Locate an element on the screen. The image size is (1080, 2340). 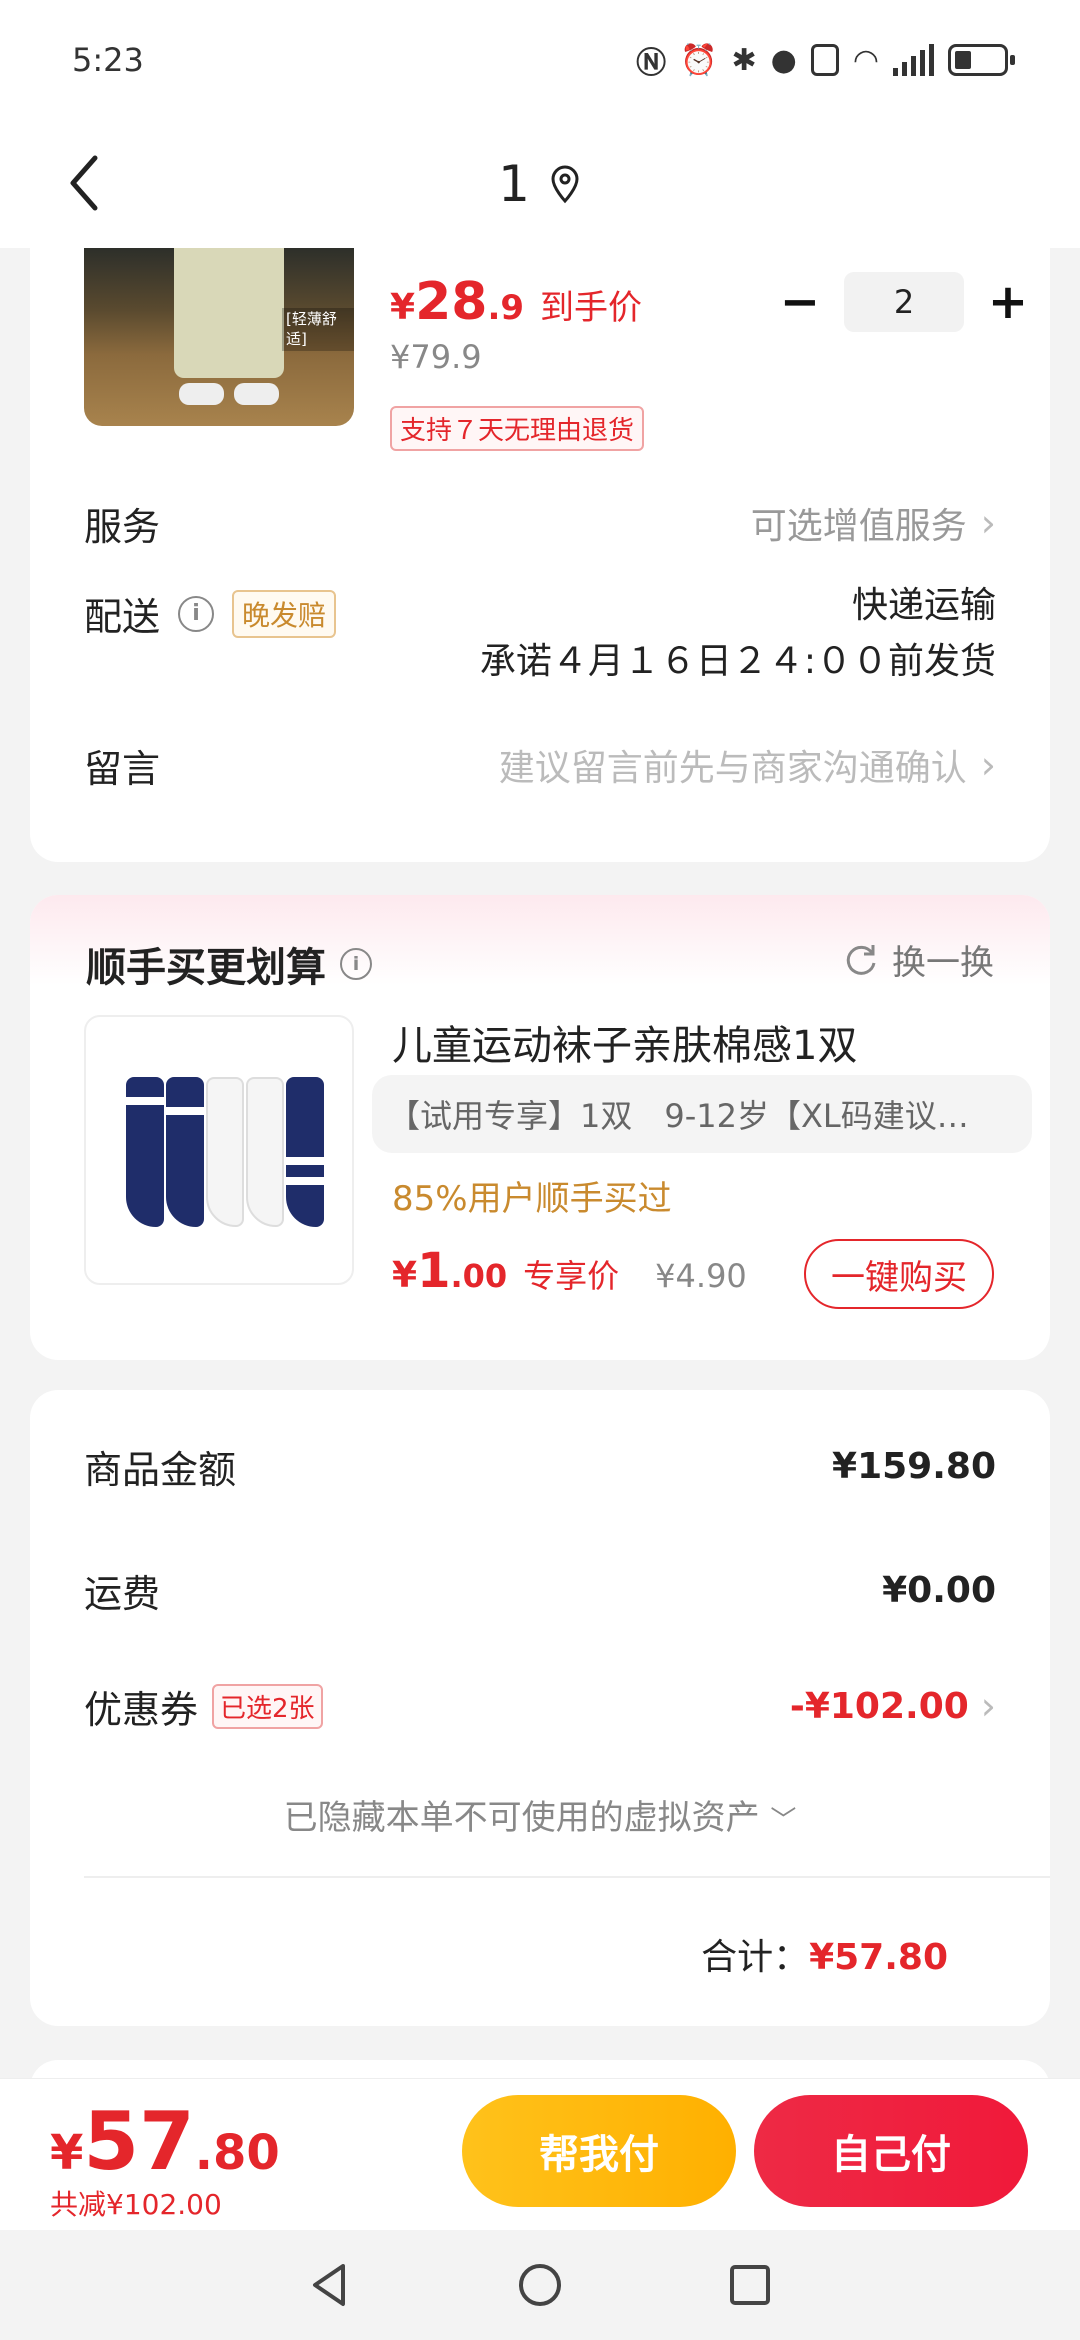
delivery-row: 配送 i 晚发赔 快递运输 承诺４月１６日２４:００前发货 is located at coordinates (540, 632).